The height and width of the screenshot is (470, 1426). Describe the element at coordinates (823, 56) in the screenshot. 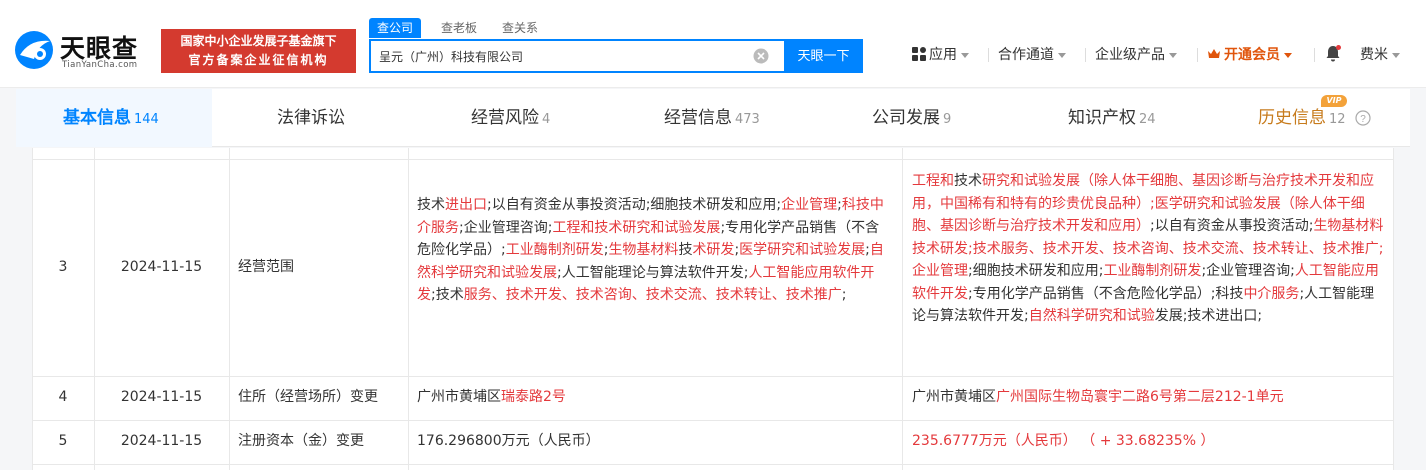

I see `search-button: 天眼一下` at that location.